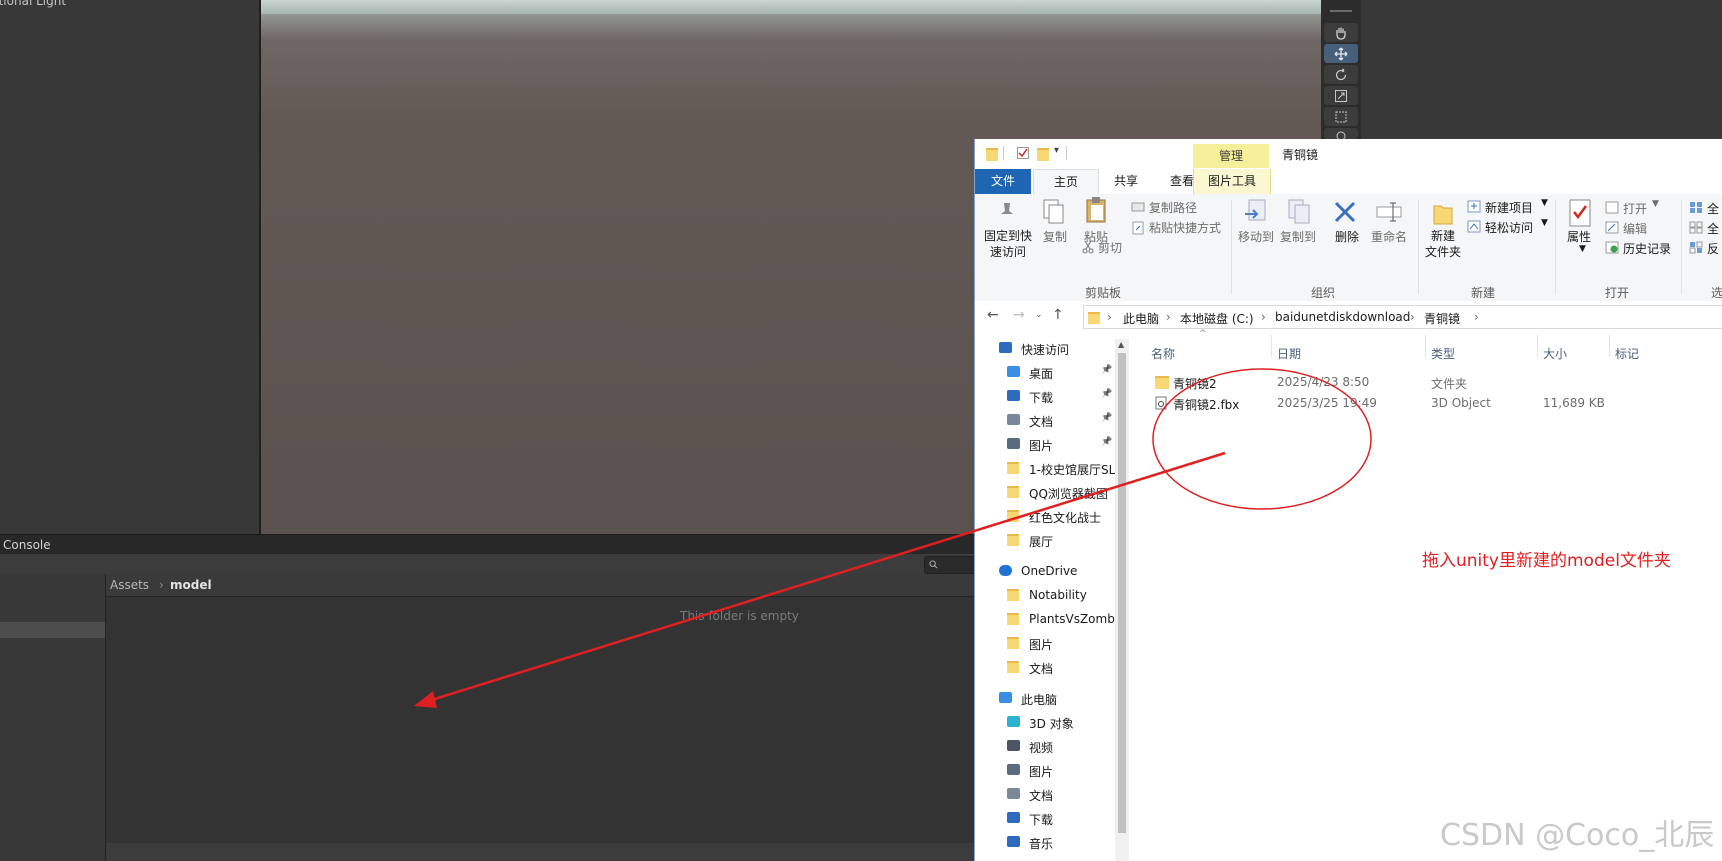  Describe the element at coordinates (1713, 228) in the screenshot. I see `select-none-button: 全` at that location.